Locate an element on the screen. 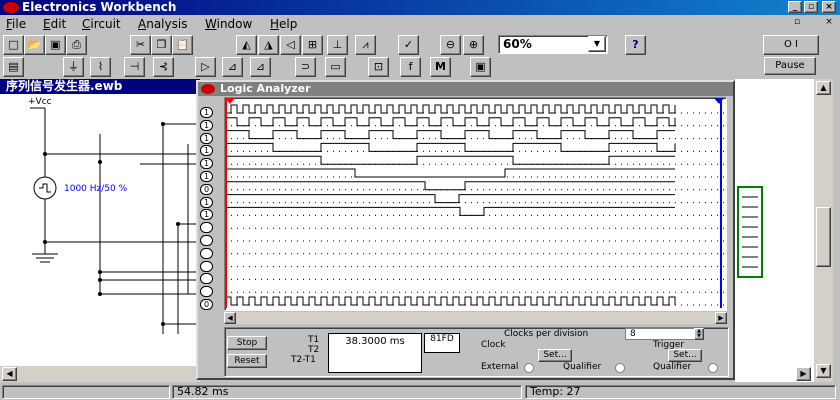 Image resolution: width=840 pixels, height=400 pixels. logic-analyzer-title: Logic Analyzer is located at coordinates (265, 88).